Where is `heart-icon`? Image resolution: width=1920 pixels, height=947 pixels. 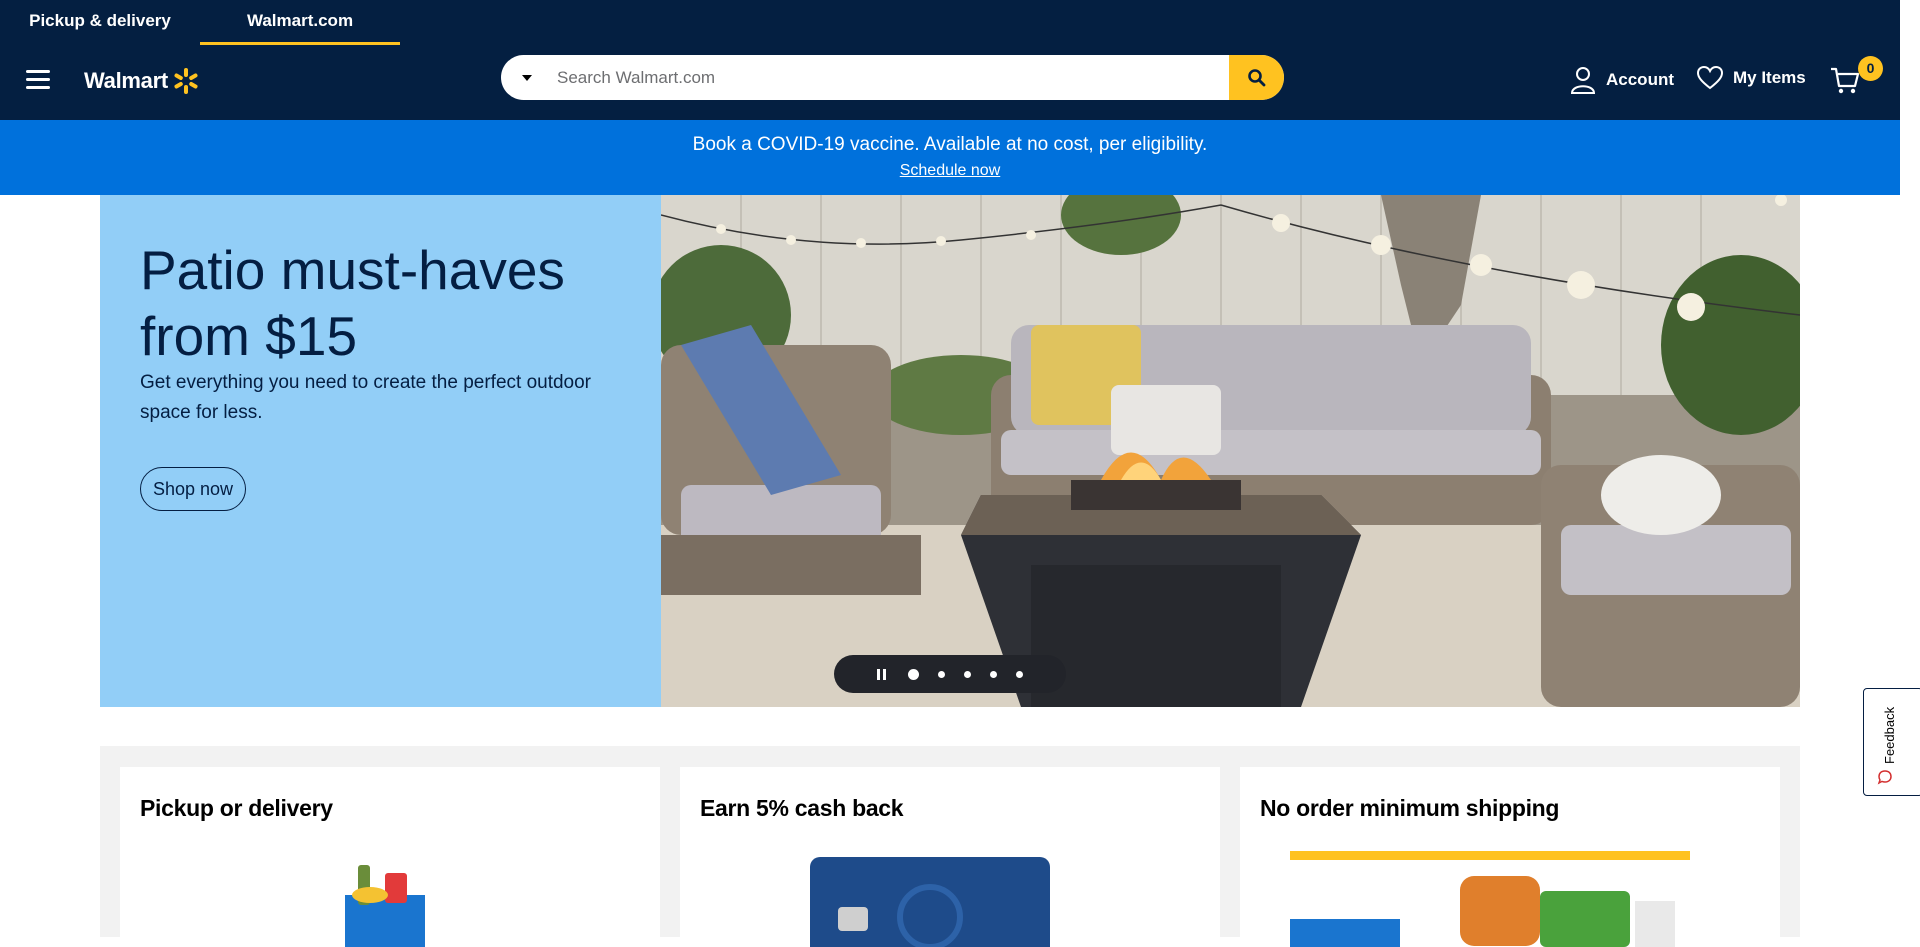 heart-icon is located at coordinates (1710, 78).